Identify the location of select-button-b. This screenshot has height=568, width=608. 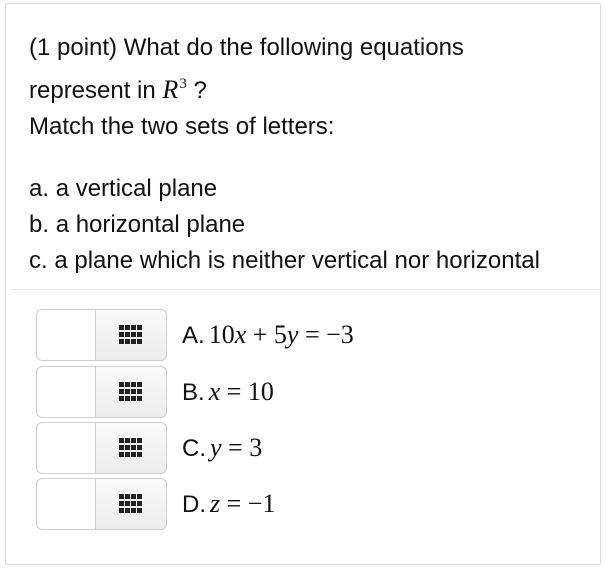
(131, 392).